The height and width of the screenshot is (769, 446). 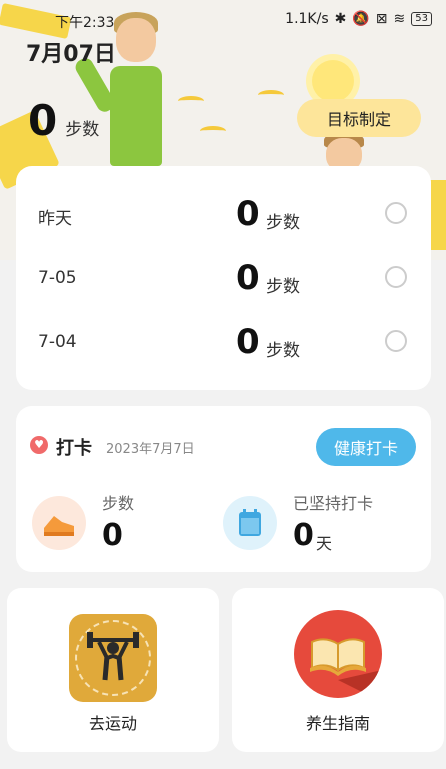 What do you see at coordinates (113, 658) in the screenshot?
I see `weightlifting-icon` at bounding box center [113, 658].